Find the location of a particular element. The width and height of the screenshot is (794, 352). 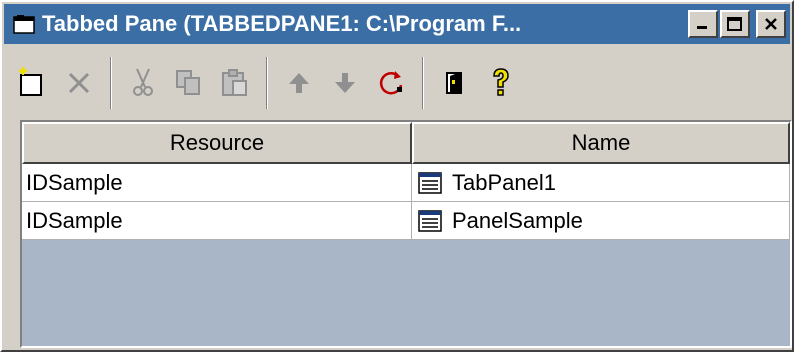

maximize-button is located at coordinates (735, 24).